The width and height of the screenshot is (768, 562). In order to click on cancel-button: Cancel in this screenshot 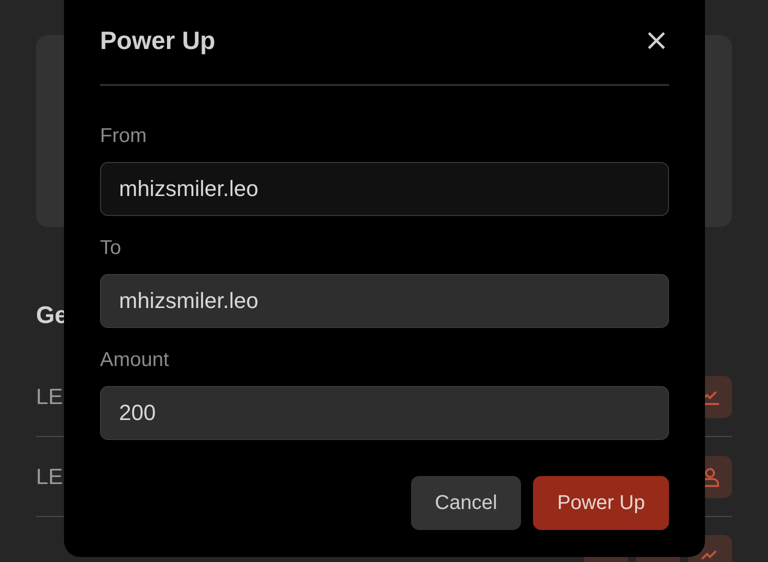, I will do `click(466, 503)`.